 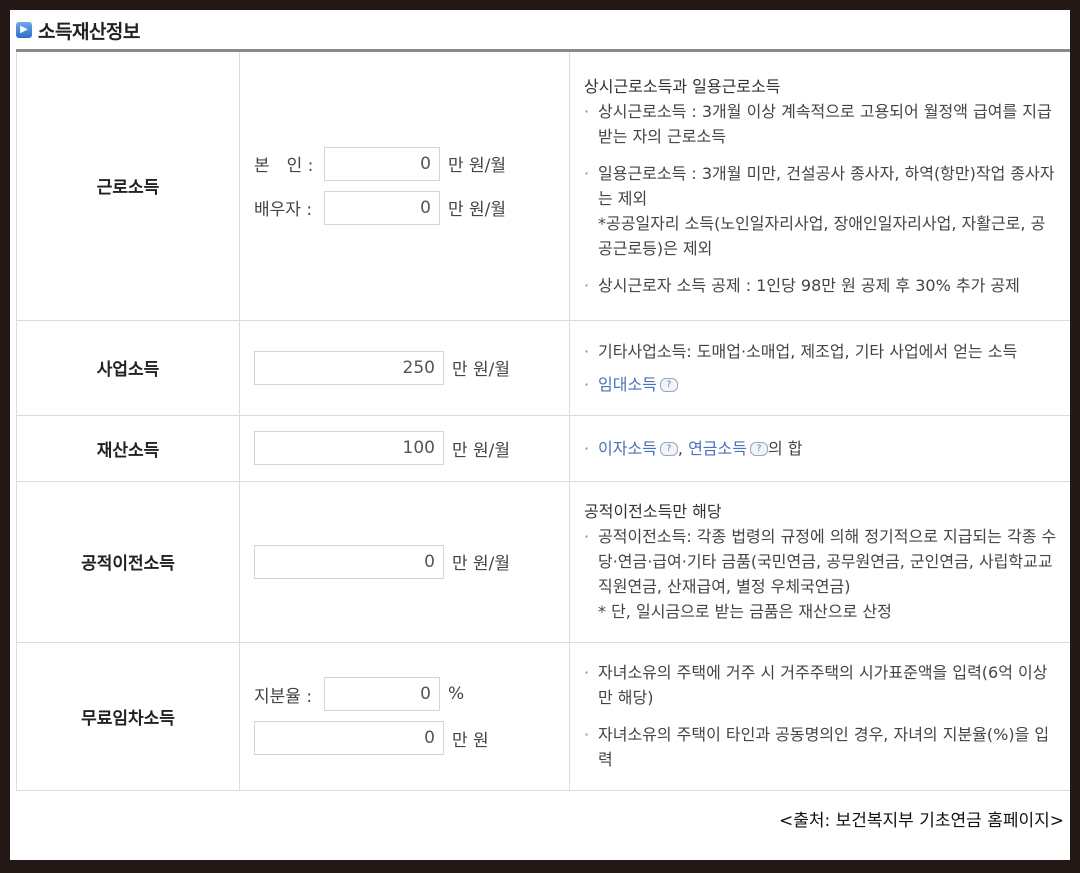 What do you see at coordinates (821, 384) in the screenshot?
I see `rental-income-item: 임대소득?` at bounding box center [821, 384].